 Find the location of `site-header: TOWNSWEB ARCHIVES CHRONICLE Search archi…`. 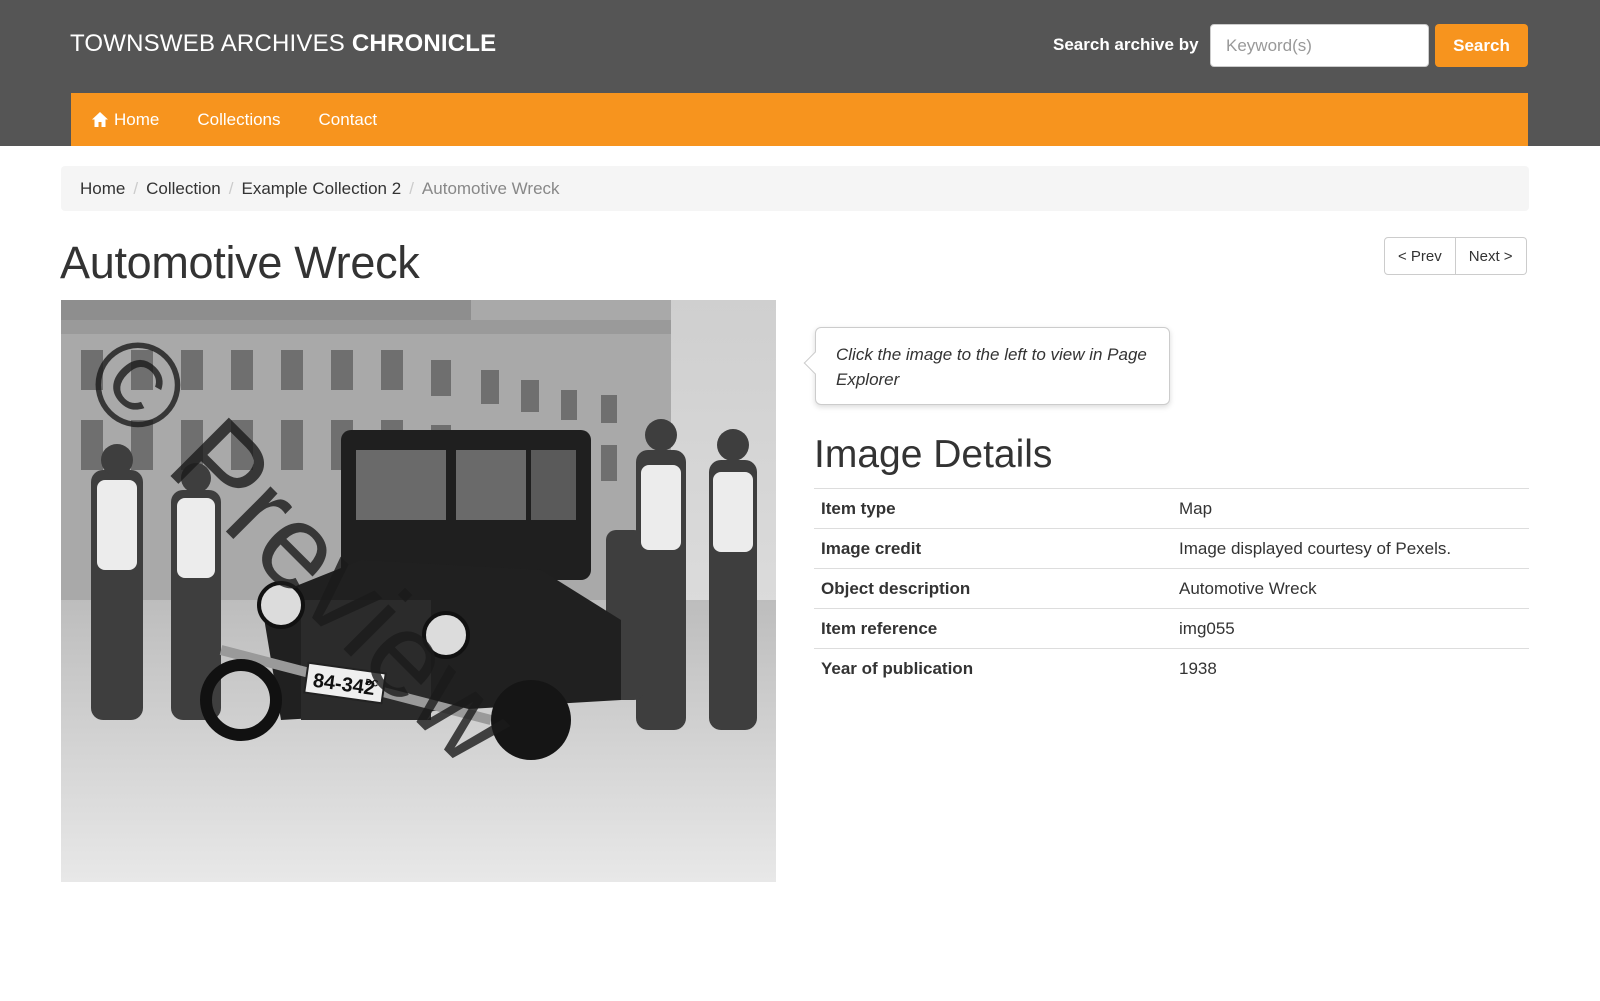

site-header: TOWNSWEB ARCHIVES CHRONICLE Search archi… is located at coordinates (800, 73).